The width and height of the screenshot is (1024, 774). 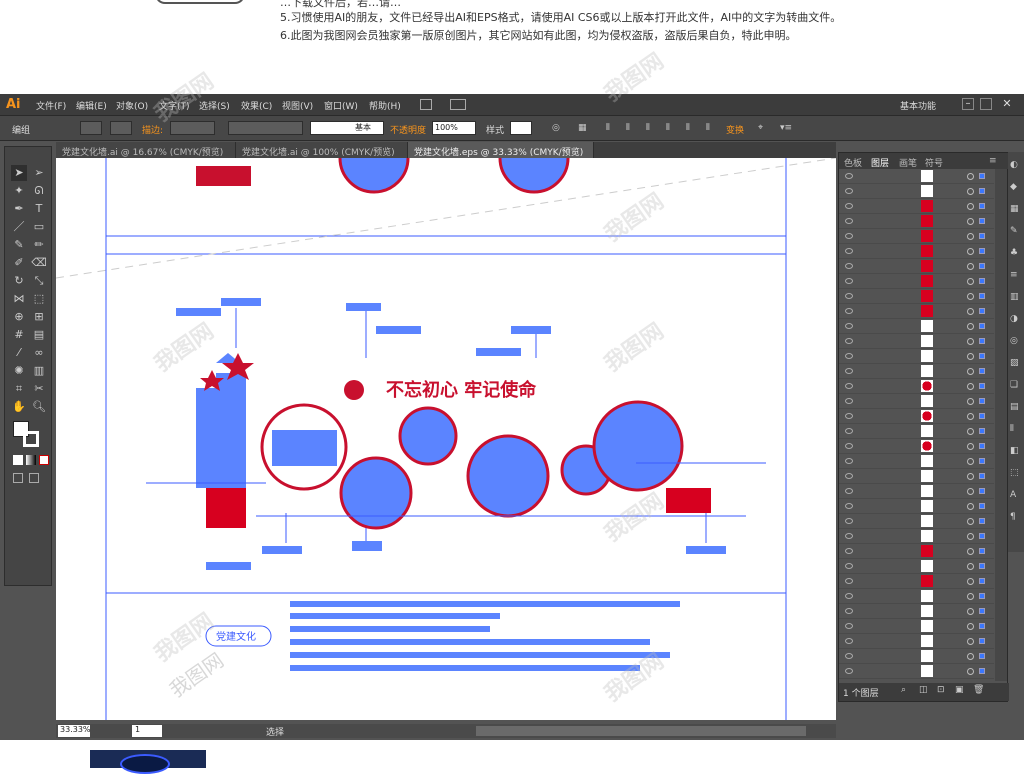 I want to click on align-middle-icon: ⫴, so click(x=688, y=128).